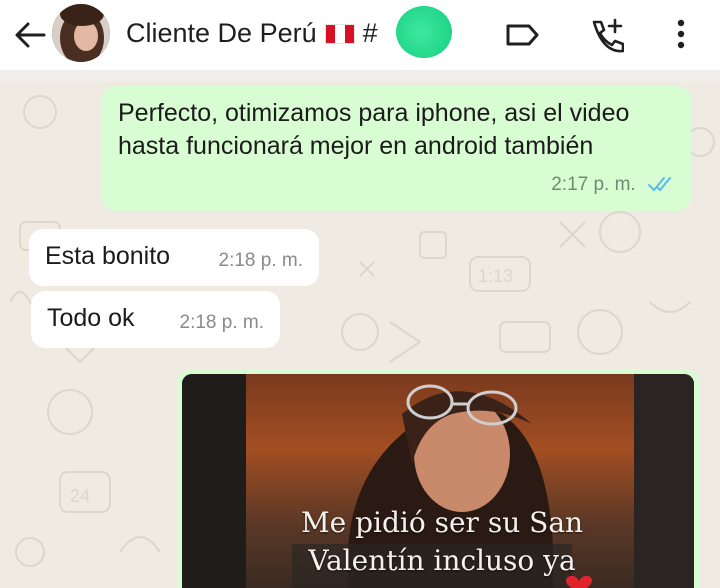 The width and height of the screenshot is (720, 588). I want to click on message-text: Esta bonito, so click(108, 256).